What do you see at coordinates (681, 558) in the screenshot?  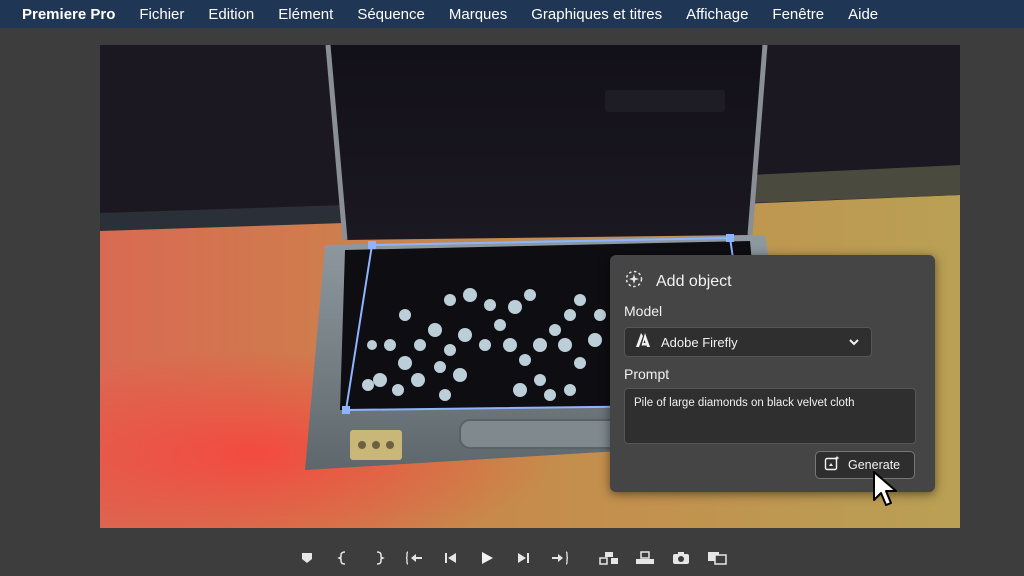 I see `export-frame-camera-icon` at bounding box center [681, 558].